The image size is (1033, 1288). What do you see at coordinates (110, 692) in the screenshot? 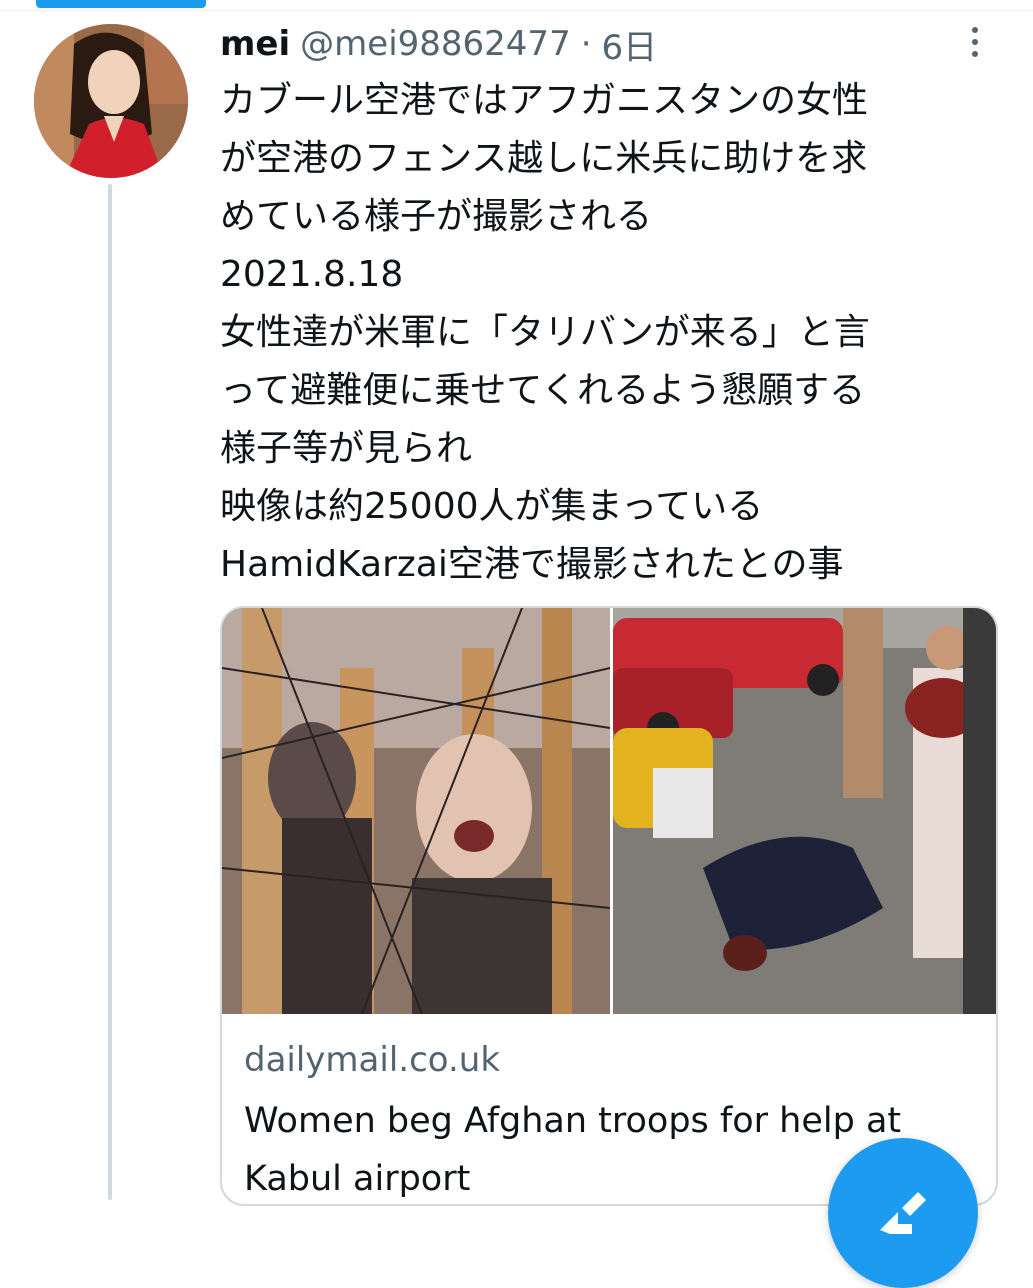
I see `thread-line` at bounding box center [110, 692].